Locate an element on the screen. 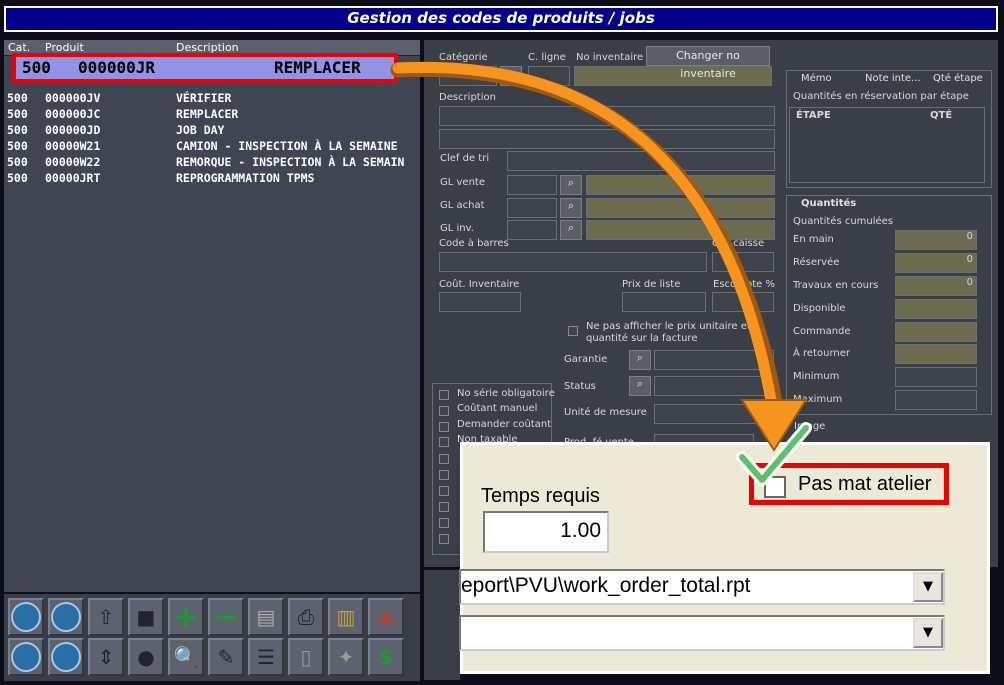 This screenshot has height=685, width=1004. prix-de-liste-field is located at coordinates (664, 302).